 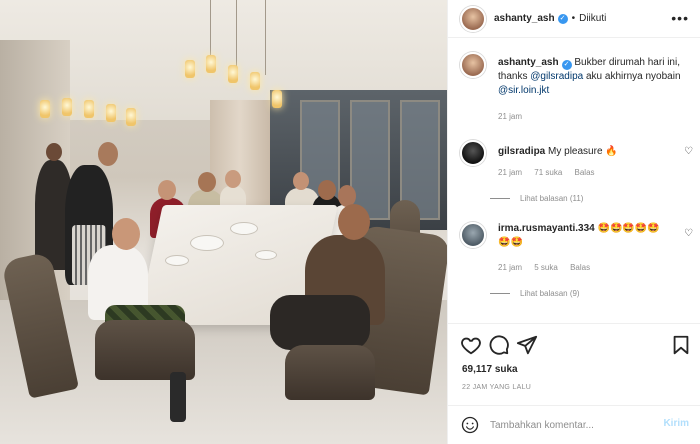 I want to click on comment-text: irma.rusmayanti.334 🤩🤩🤩🤩🤩🤩🤩, so click(x=580, y=236).